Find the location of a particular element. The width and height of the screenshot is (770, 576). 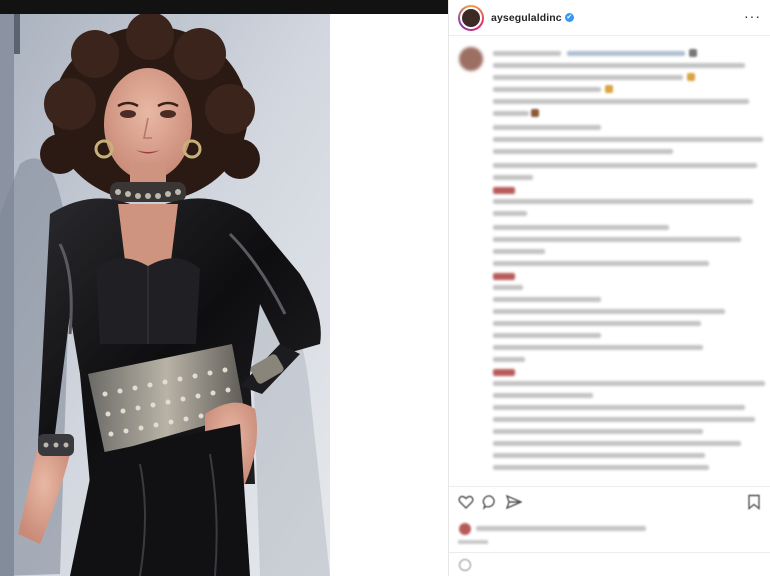

add-comment-row is located at coordinates (609, 564).